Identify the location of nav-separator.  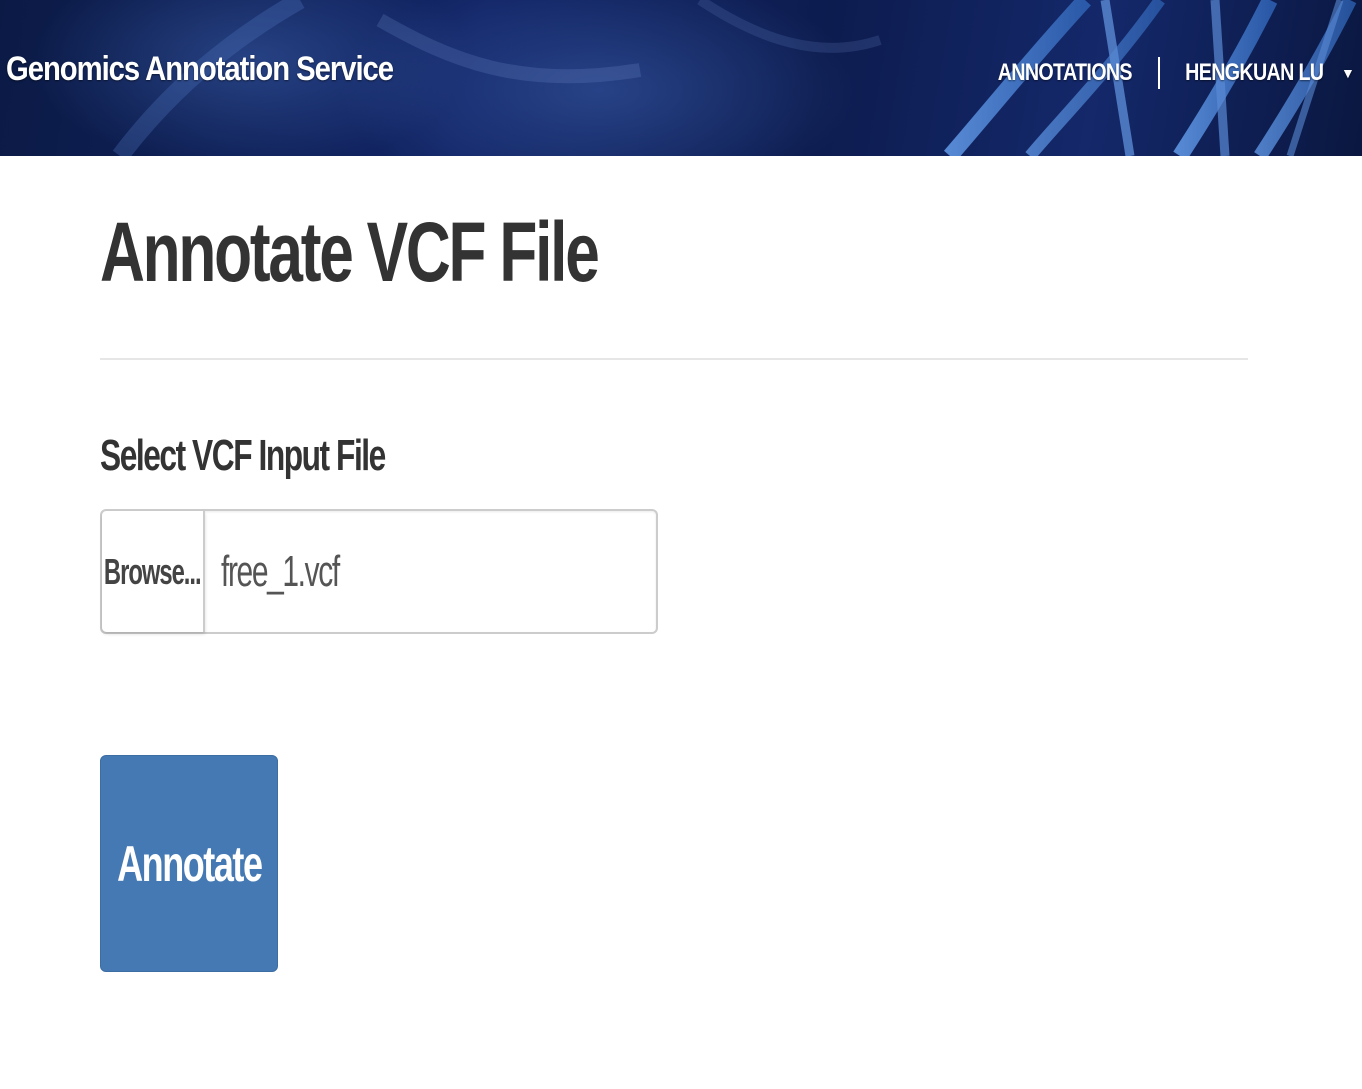
(1159, 73).